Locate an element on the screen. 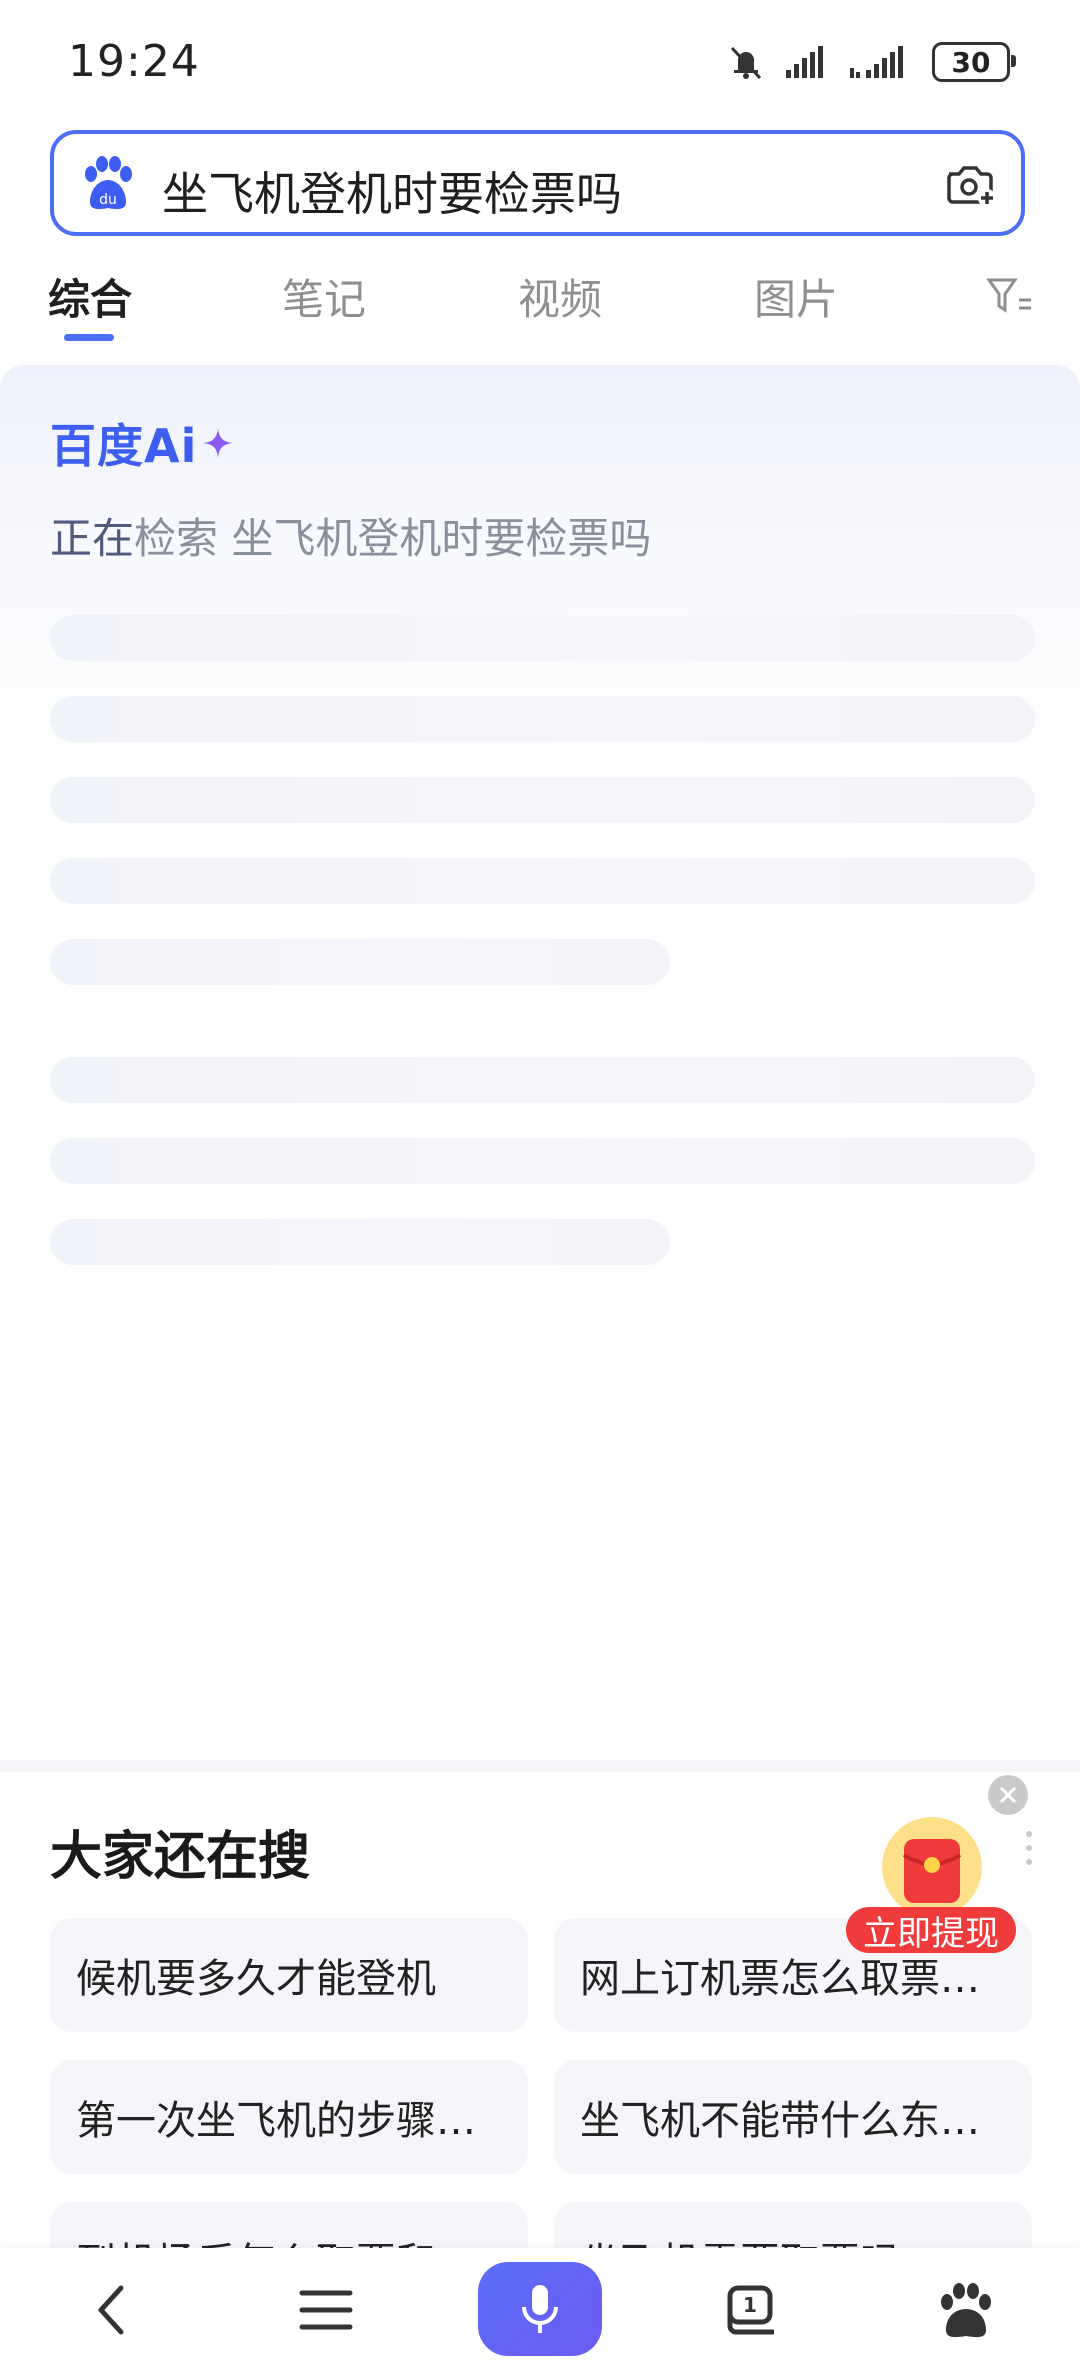 The height and width of the screenshot is (2373, 1080). related-search-item: 候机要多久才能登机 is located at coordinates (289, 1975).